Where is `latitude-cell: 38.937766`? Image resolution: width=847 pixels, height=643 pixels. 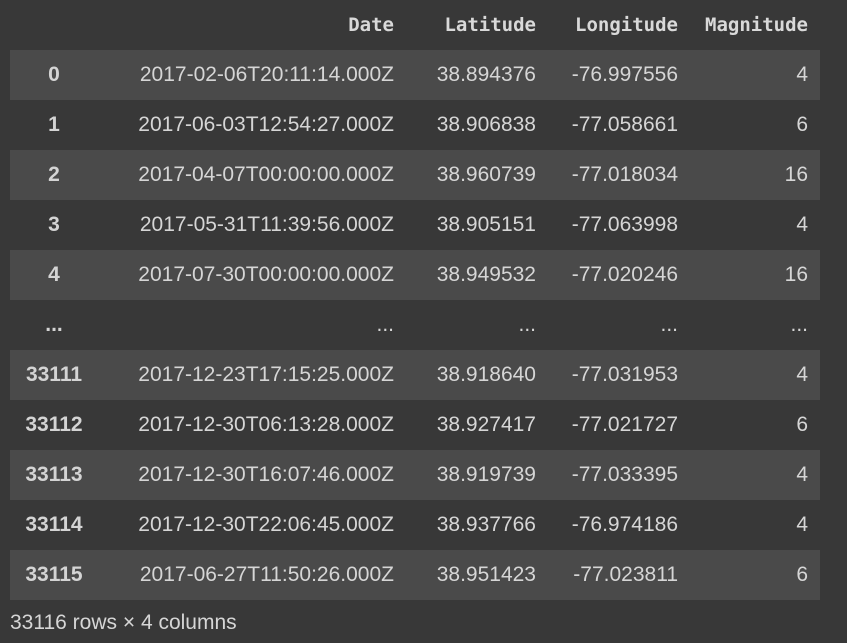 latitude-cell: 38.937766 is located at coordinates (486, 524).